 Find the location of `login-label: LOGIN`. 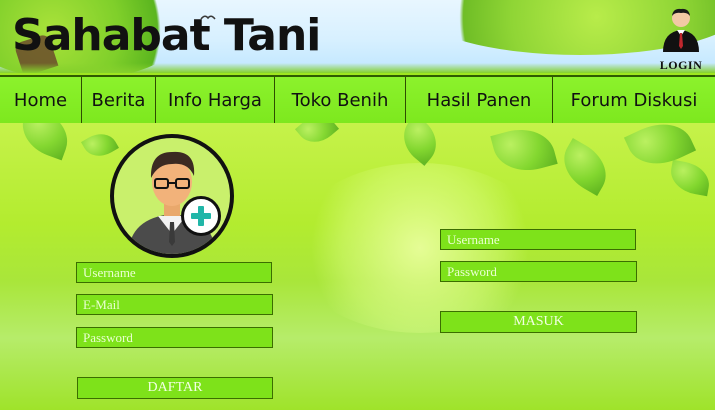

login-label: LOGIN is located at coordinates (681, 65).